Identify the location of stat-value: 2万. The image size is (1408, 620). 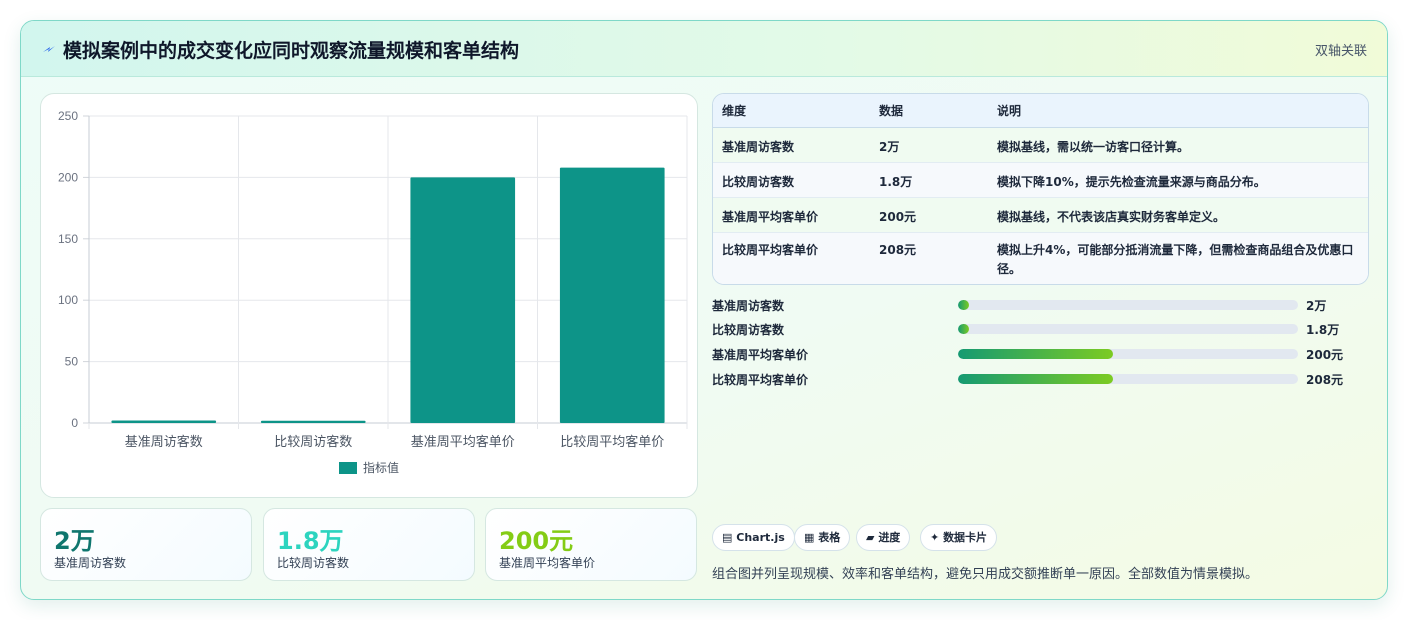
(74, 541).